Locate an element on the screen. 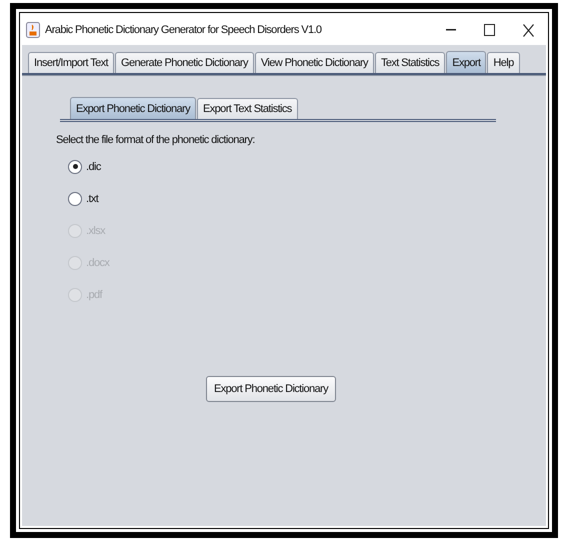  window-title: Arabic Phonetic Dictionary Generator for Speech Disorders V1.0 is located at coordinates (183, 30).